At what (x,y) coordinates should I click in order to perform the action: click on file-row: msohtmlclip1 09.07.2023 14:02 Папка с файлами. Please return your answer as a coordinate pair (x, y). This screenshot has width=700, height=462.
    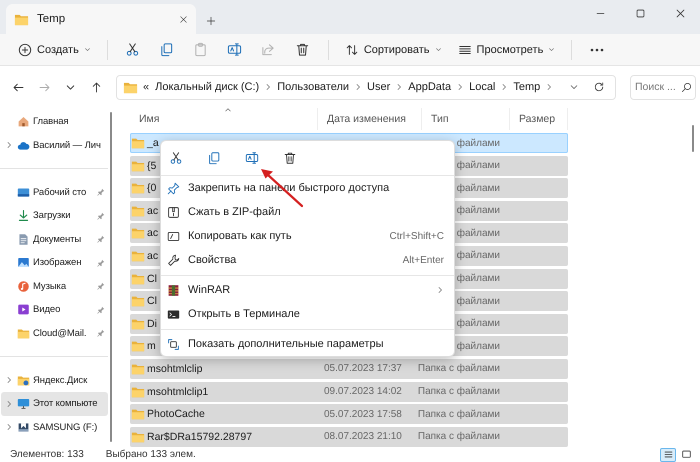
    Looking at the image, I should click on (349, 392).